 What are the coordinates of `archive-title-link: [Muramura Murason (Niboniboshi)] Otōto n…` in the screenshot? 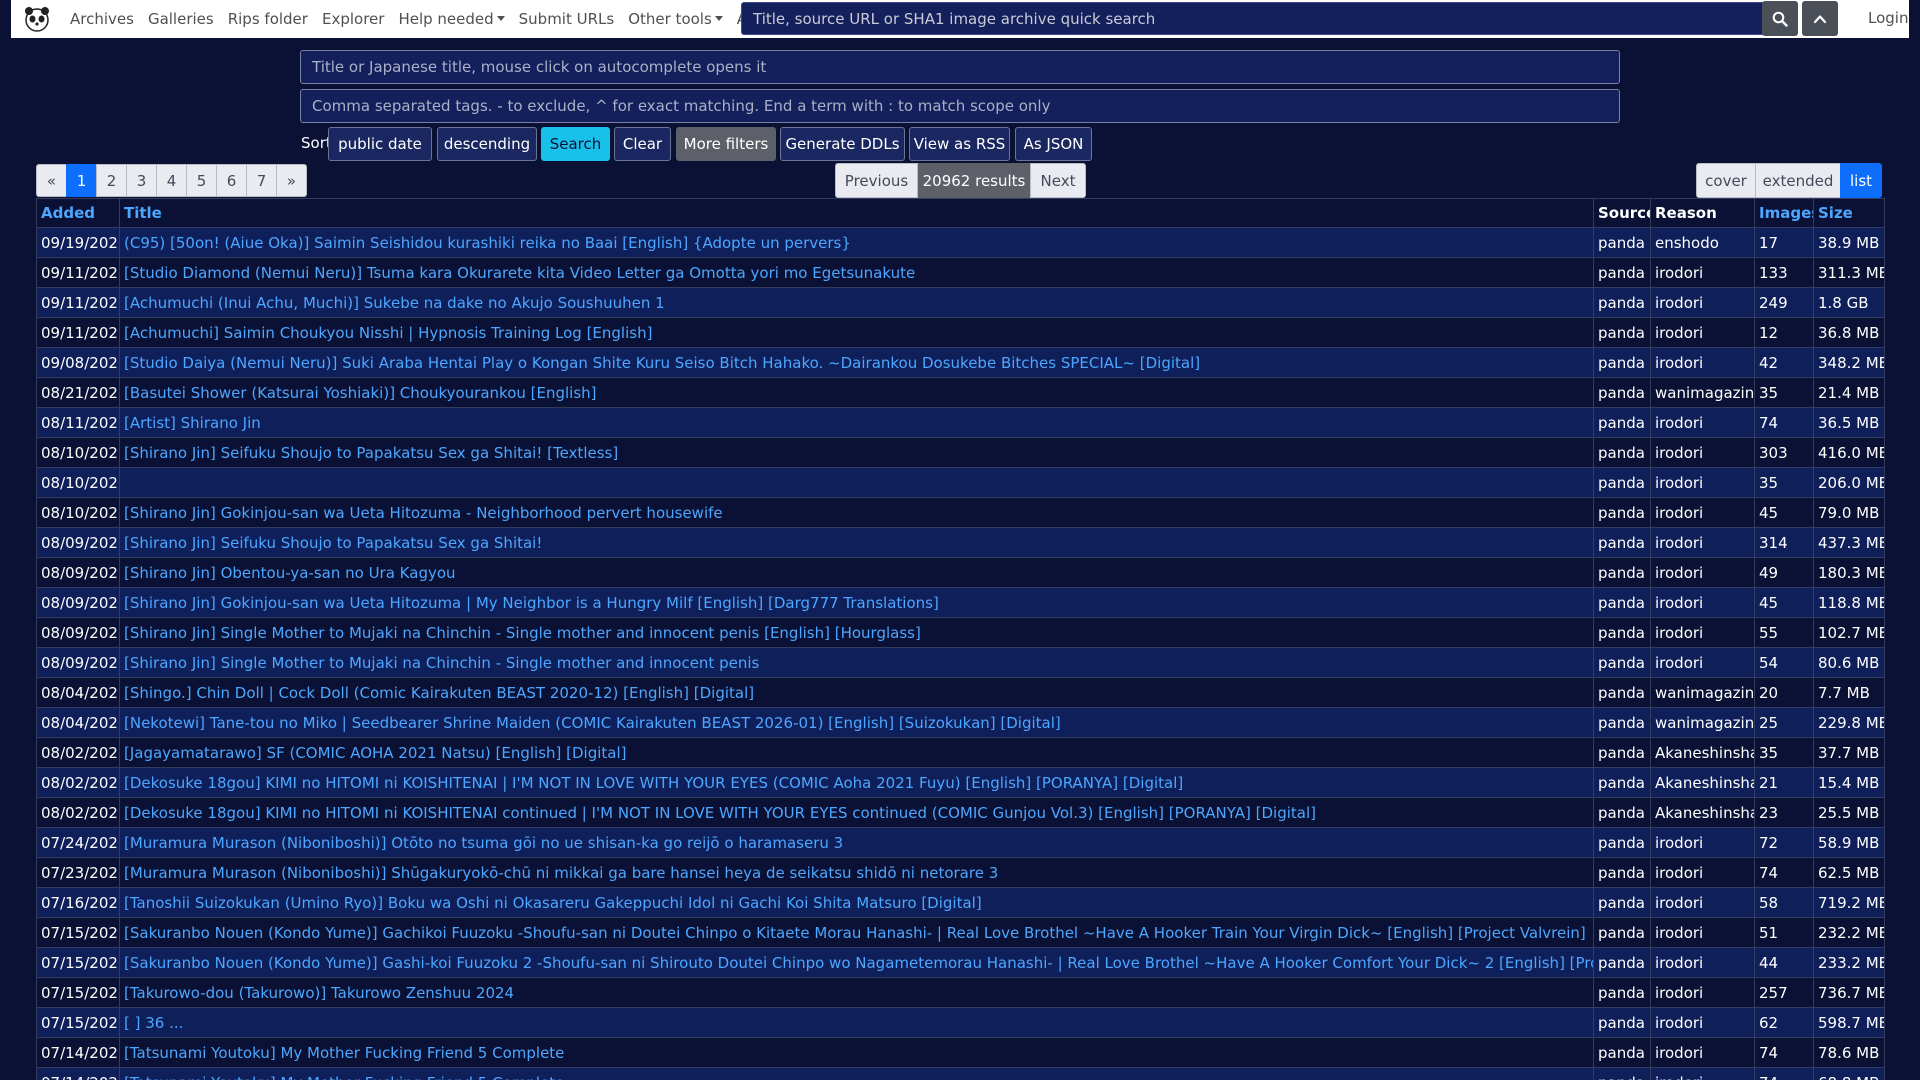 It's located at (483, 843).